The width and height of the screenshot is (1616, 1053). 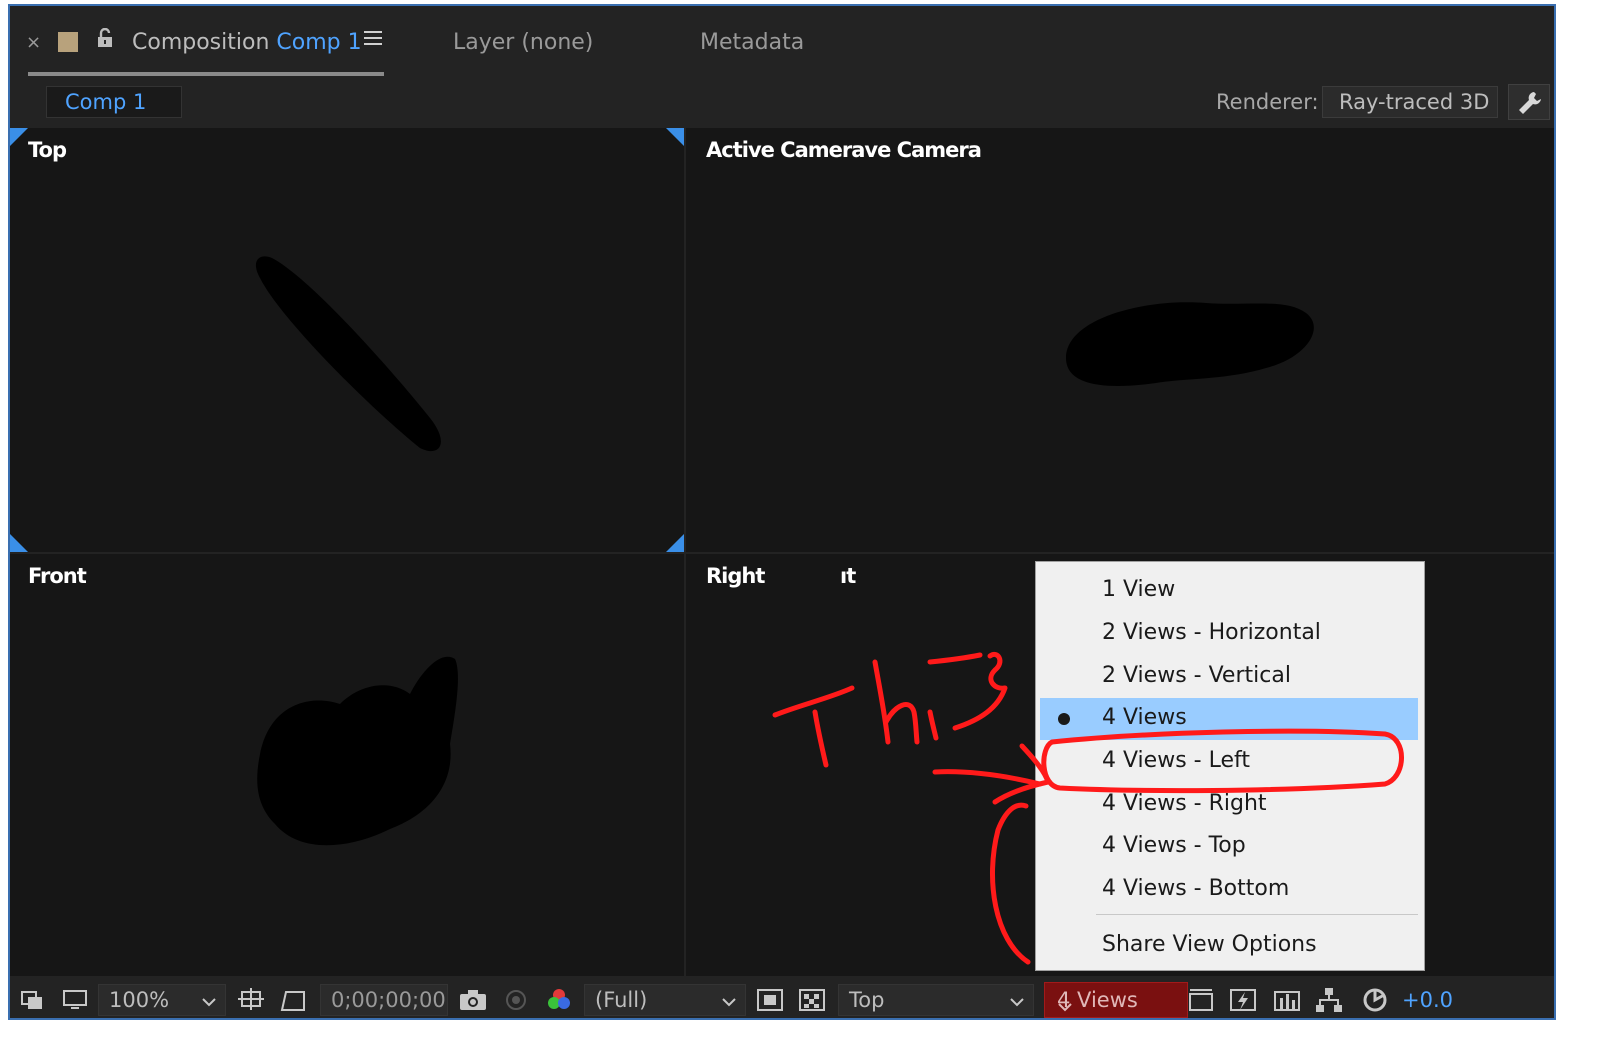 I want to click on viewer-toolbar: 100% 0;00;00;00 (Full) Top 4 Views +0.0, so click(x=782, y=998).